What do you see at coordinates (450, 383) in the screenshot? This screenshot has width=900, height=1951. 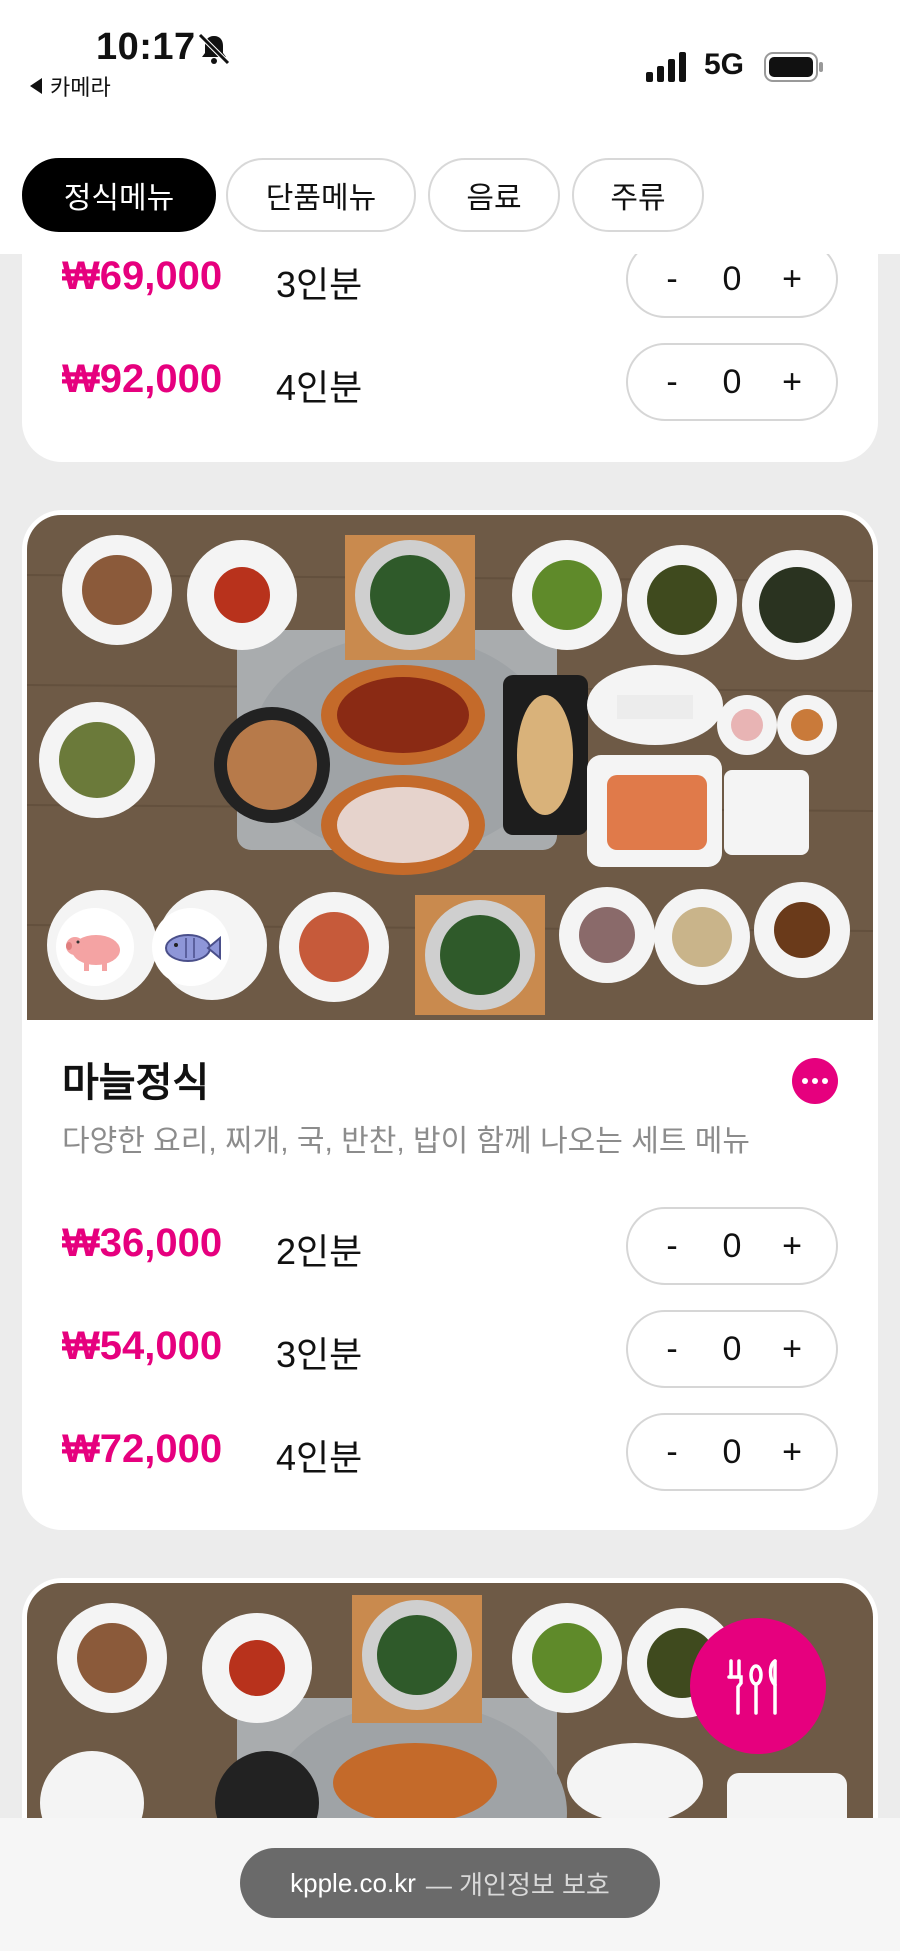 I see `price-row: ₩92,000 4인분 - 0 +` at bounding box center [450, 383].